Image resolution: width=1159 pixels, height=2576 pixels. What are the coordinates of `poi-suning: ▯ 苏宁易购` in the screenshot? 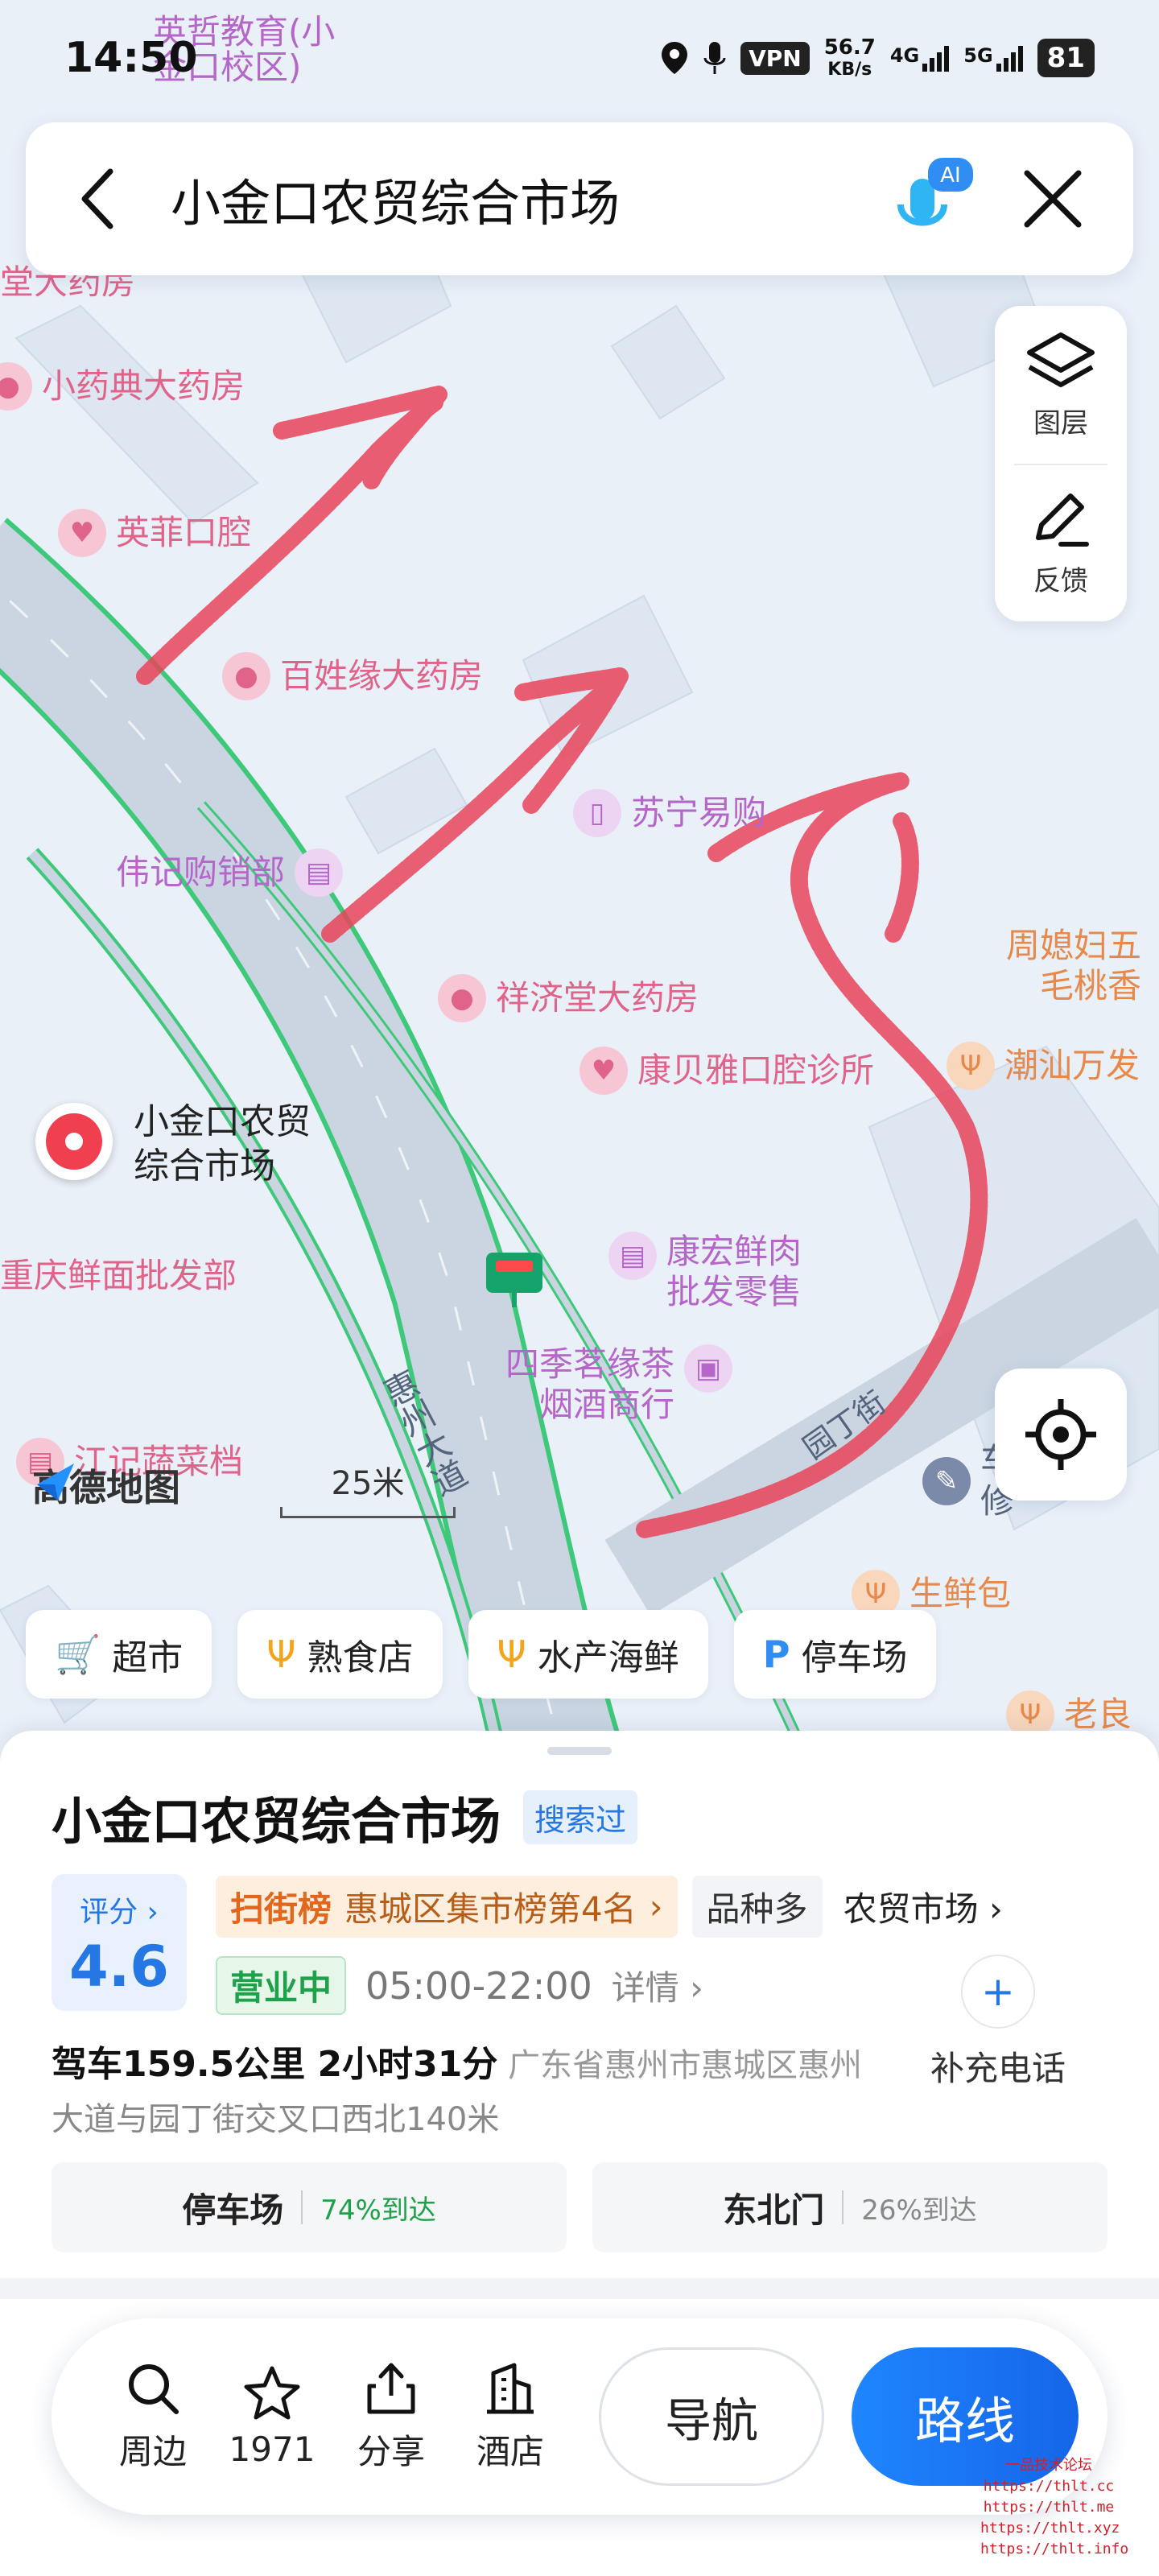 It's located at (669, 813).